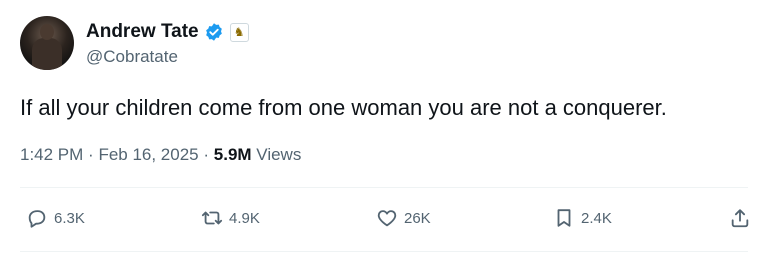 Image resolution: width=768 pixels, height=258 pixels. I want to click on bookmark-count: 2.4K, so click(596, 218).